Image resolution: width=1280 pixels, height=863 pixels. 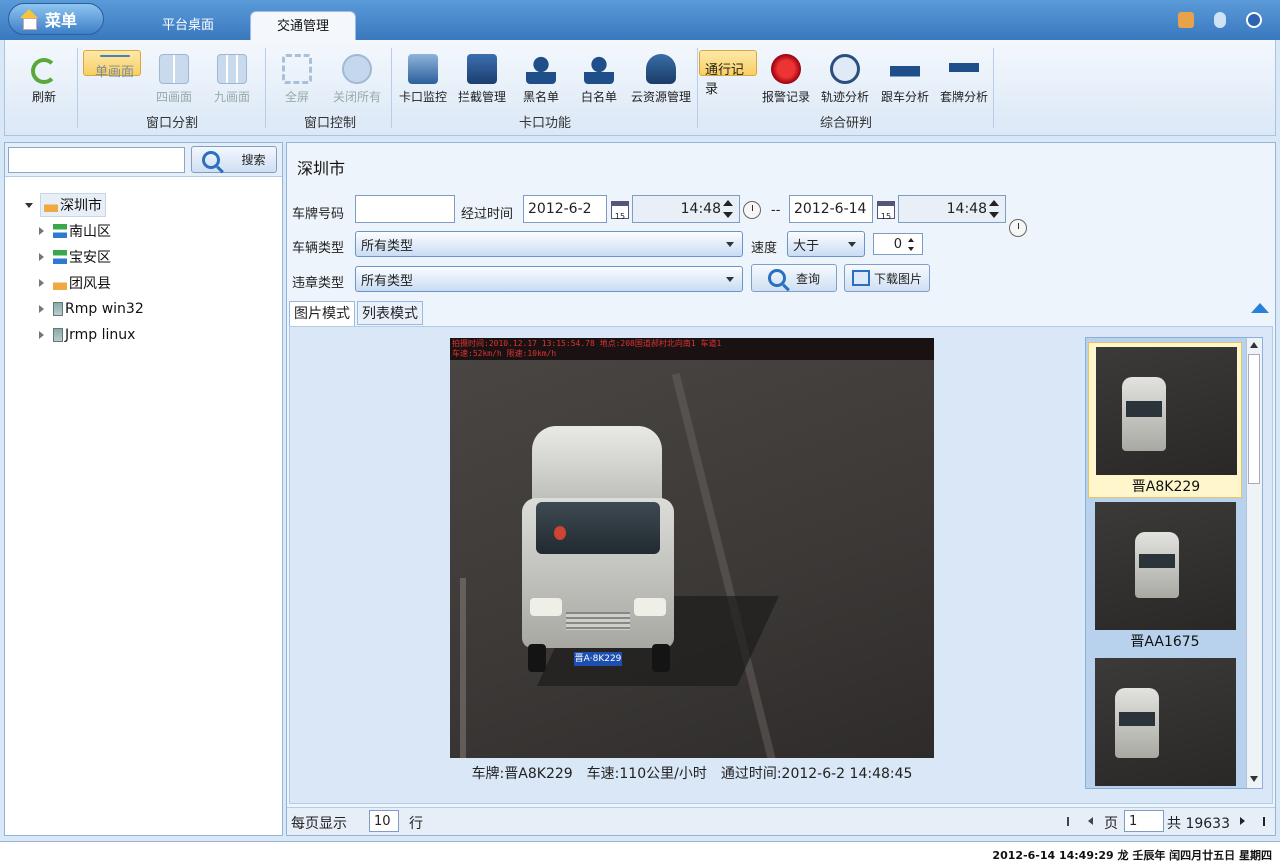 I want to click on tree-node-jrmp-linux: Jrmp linux, so click(x=87, y=335).